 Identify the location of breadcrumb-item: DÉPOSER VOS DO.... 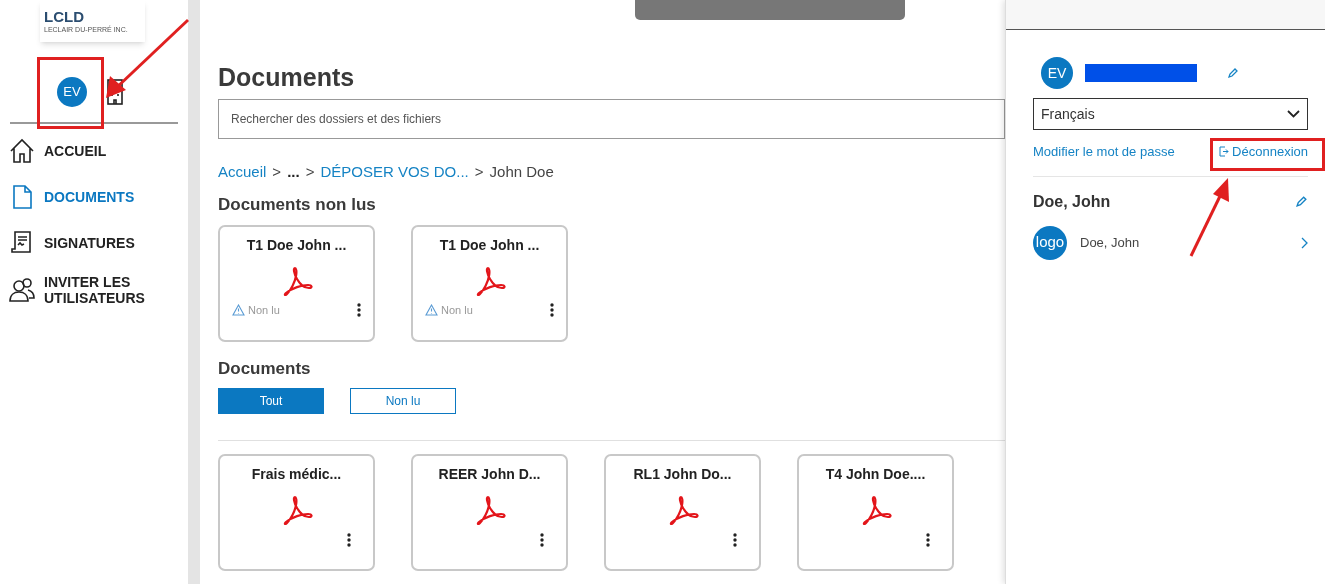
(394, 172).